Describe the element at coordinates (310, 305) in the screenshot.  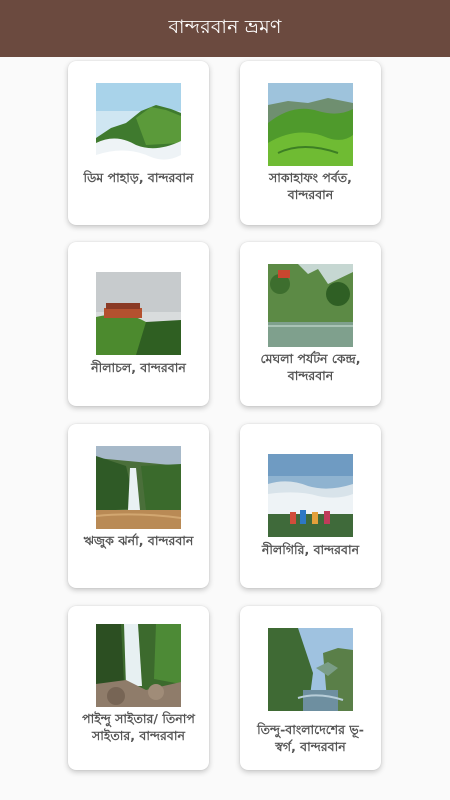
I see `place-image-meghla` at that location.